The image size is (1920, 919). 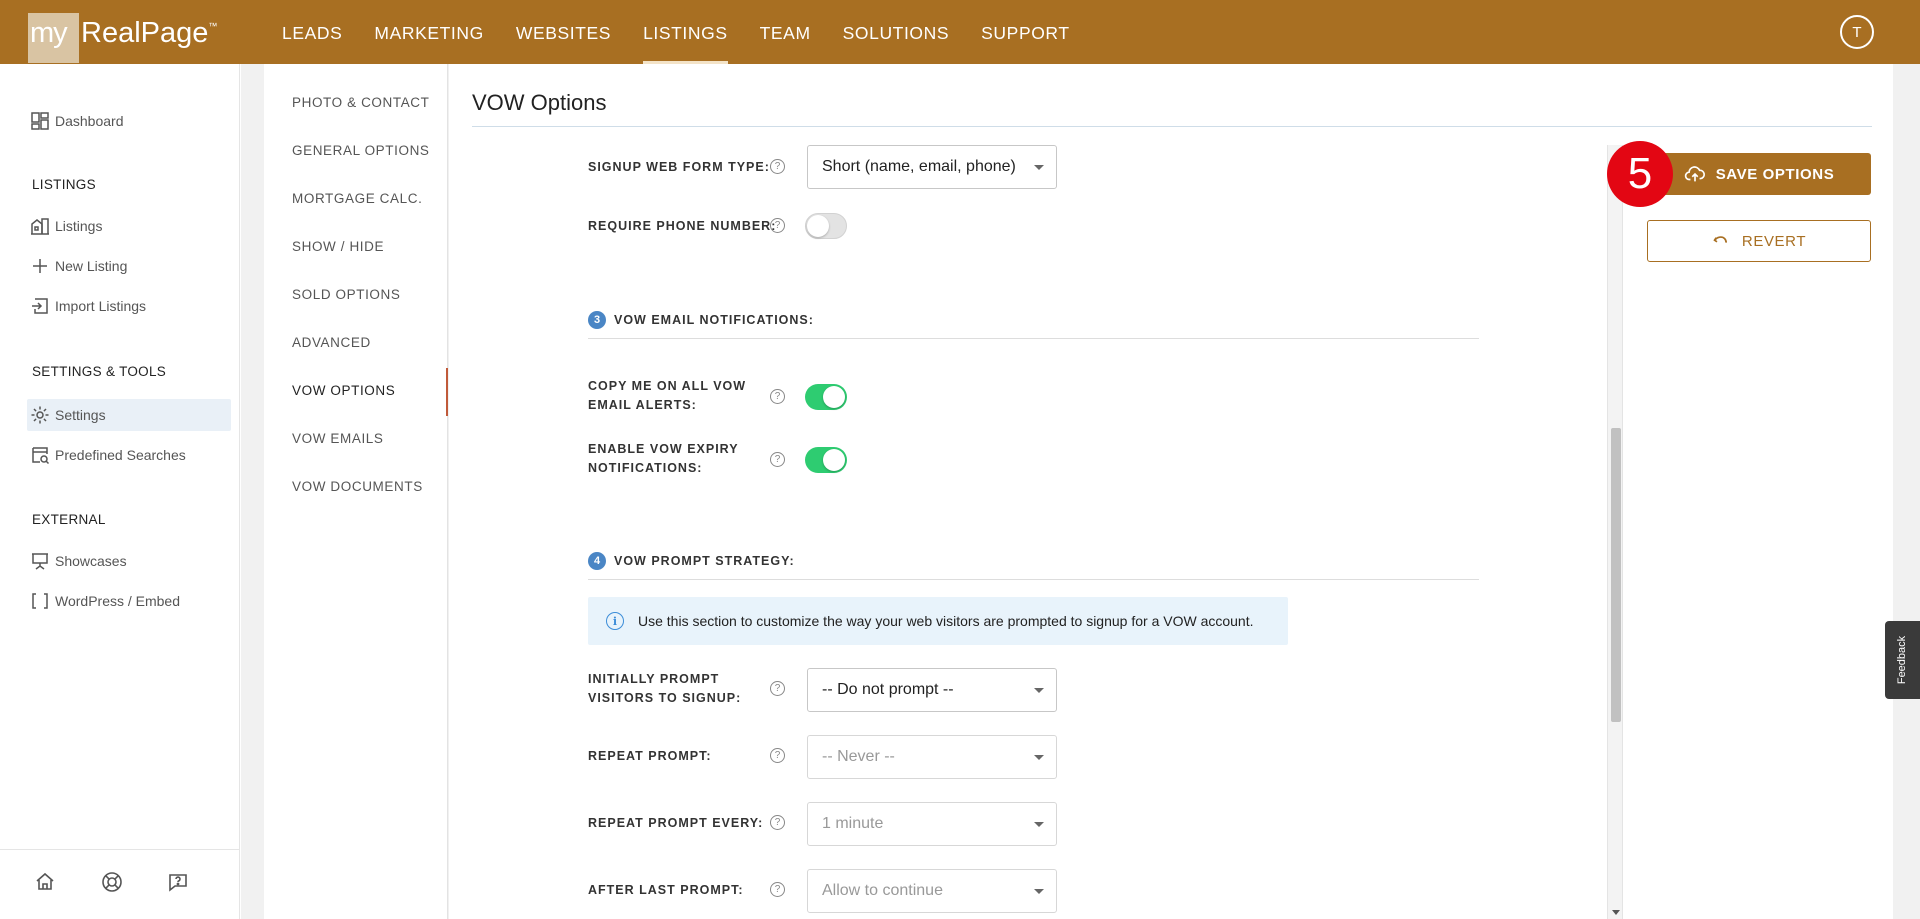 I want to click on sidebar-item-wordpress-embed: WordPress / Embed, so click(x=129, y=601).